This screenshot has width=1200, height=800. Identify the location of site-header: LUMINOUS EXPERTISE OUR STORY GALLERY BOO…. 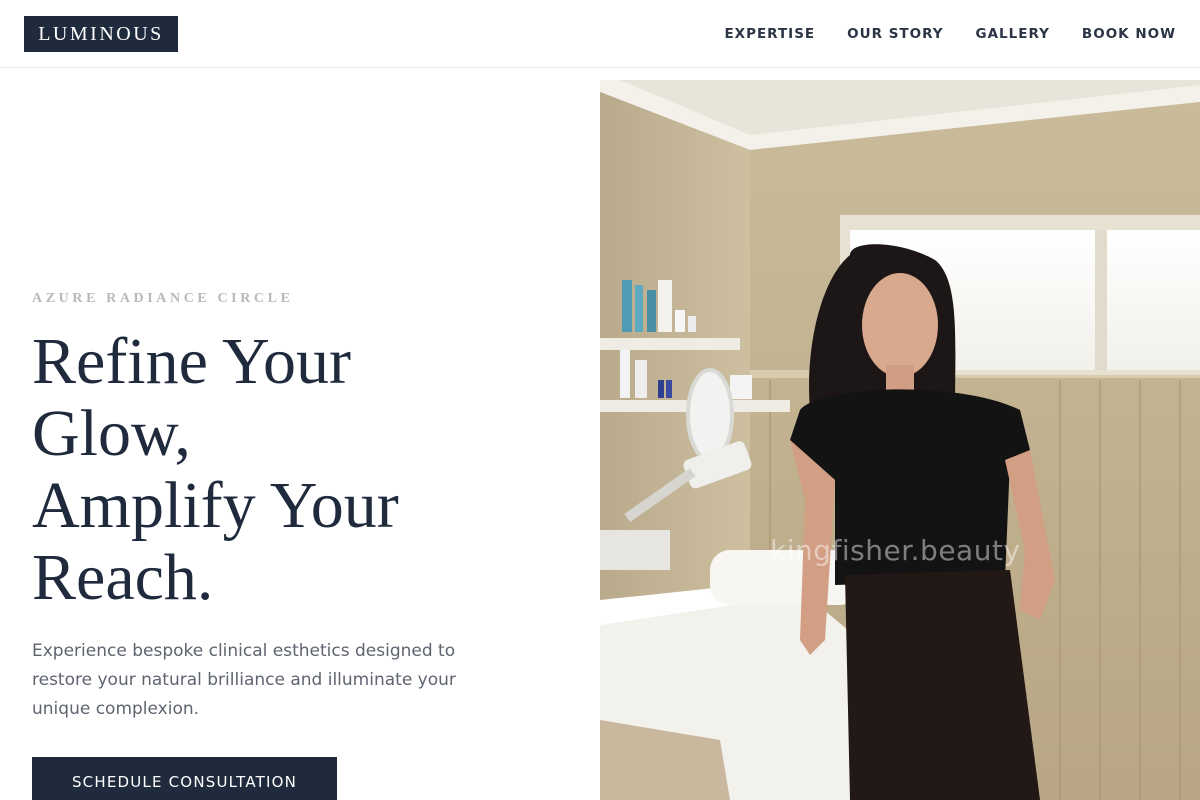
(600, 34).